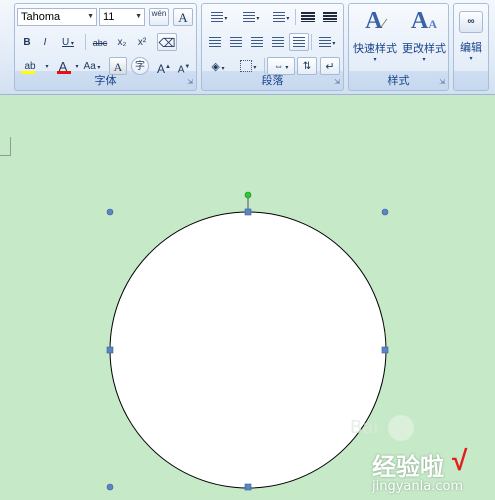 Image resolution: width=495 pixels, height=500 pixels. I want to click on increase-indent-button, so click(330, 17).